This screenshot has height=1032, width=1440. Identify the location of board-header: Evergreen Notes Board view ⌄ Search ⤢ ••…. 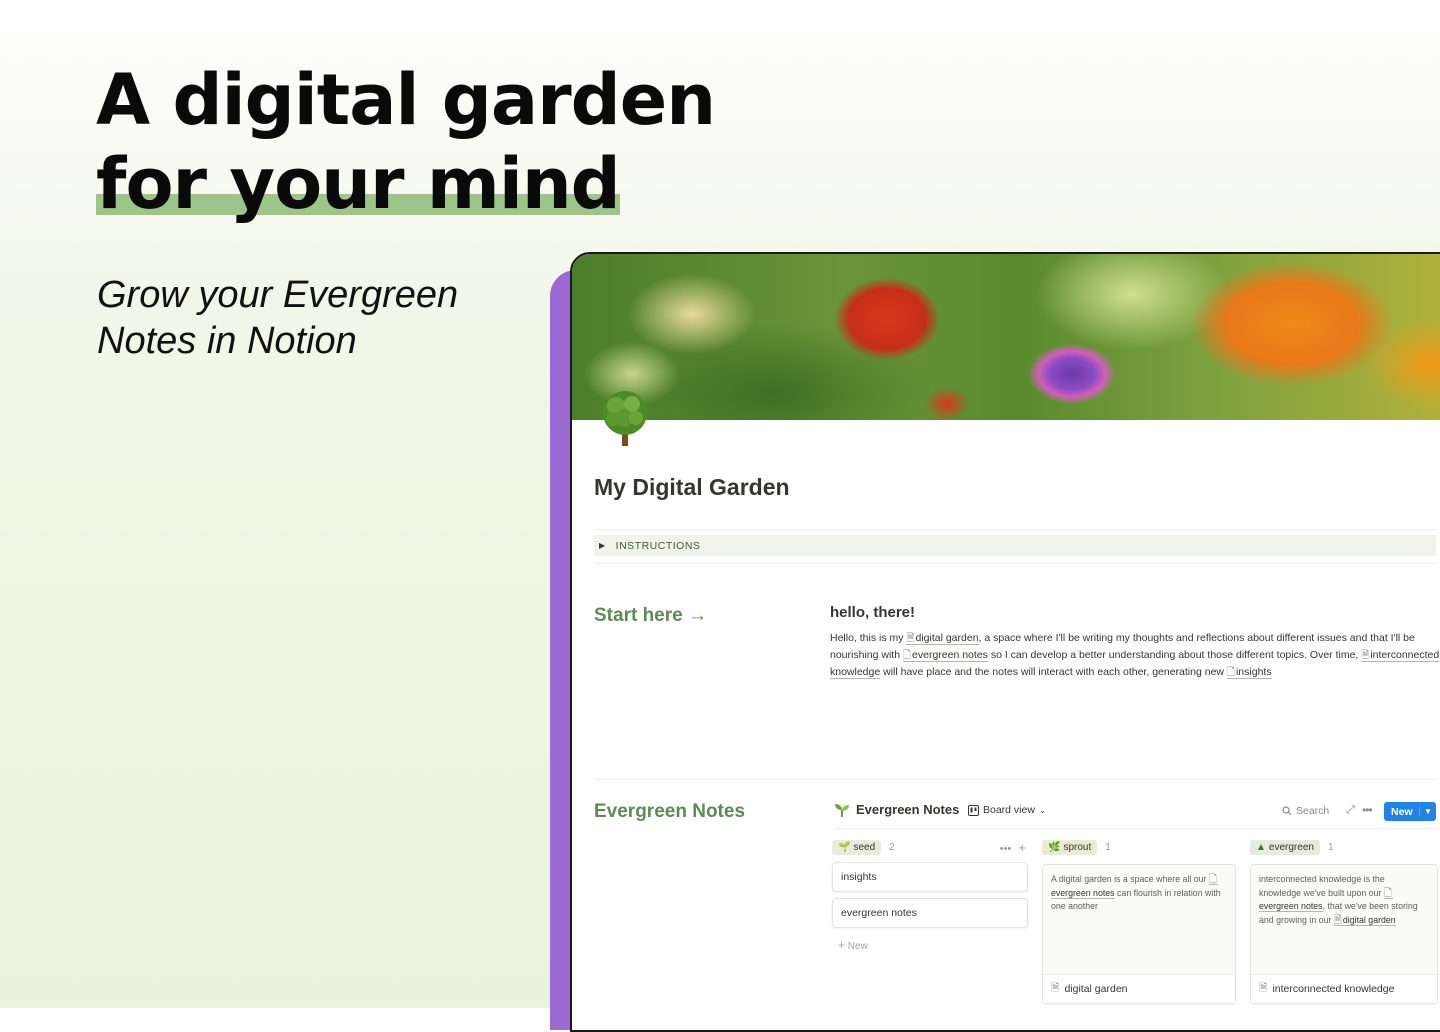
(1135, 812).